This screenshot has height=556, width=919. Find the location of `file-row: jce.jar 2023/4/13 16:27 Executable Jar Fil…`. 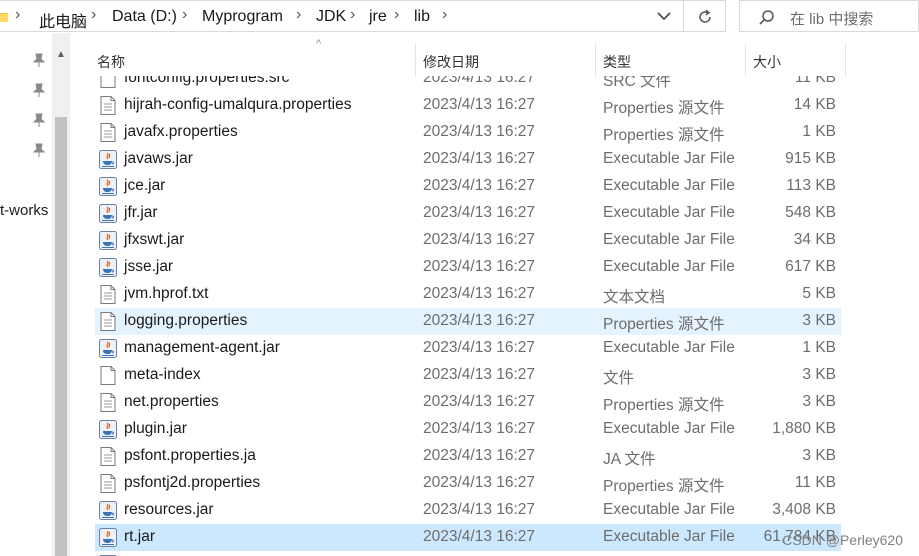

file-row: jce.jar 2023/4/13 16:27 Executable Jar Fil… is located at coordinates (468, 186).